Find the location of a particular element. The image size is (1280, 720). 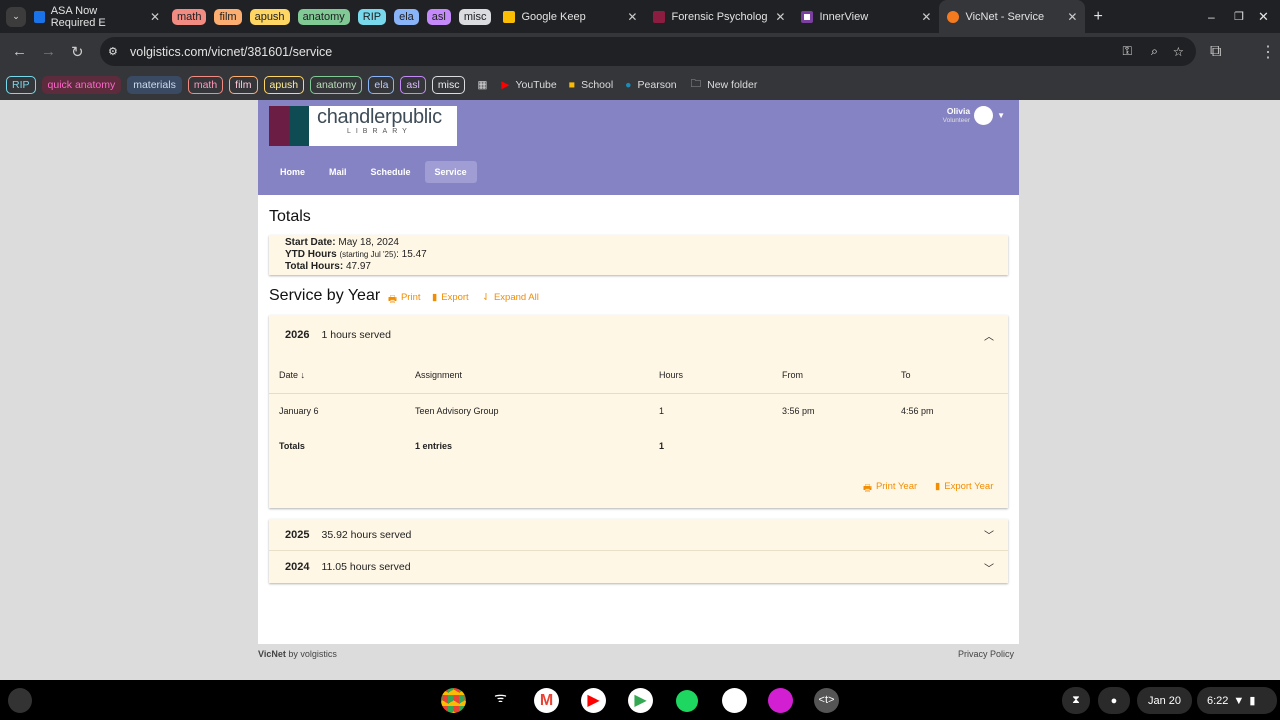

bookmark-group: misc is located at coordinates (448, 85).